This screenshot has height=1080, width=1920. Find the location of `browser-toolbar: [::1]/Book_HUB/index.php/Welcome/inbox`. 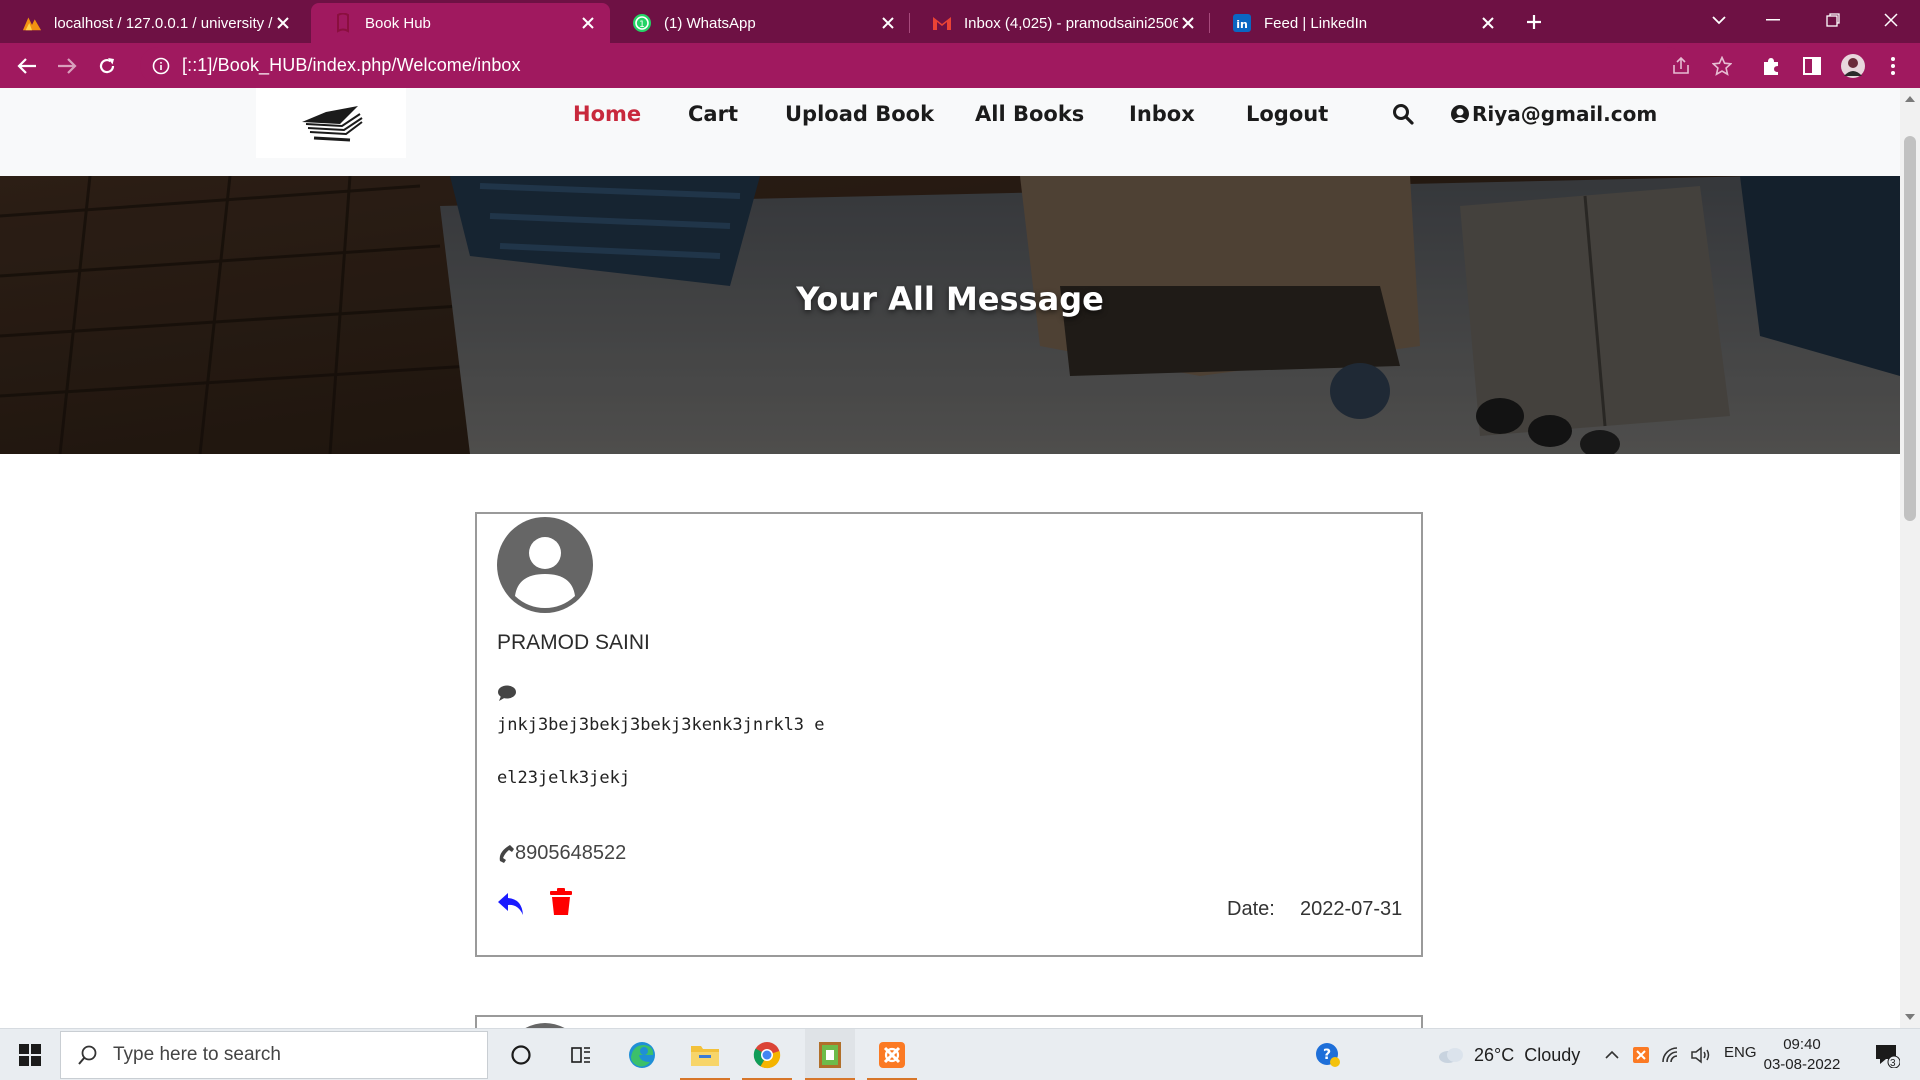

browser-toolbar: [::1]/Book_HUB/index.php/Welcome/inbox is located at coordinates (960, 65).